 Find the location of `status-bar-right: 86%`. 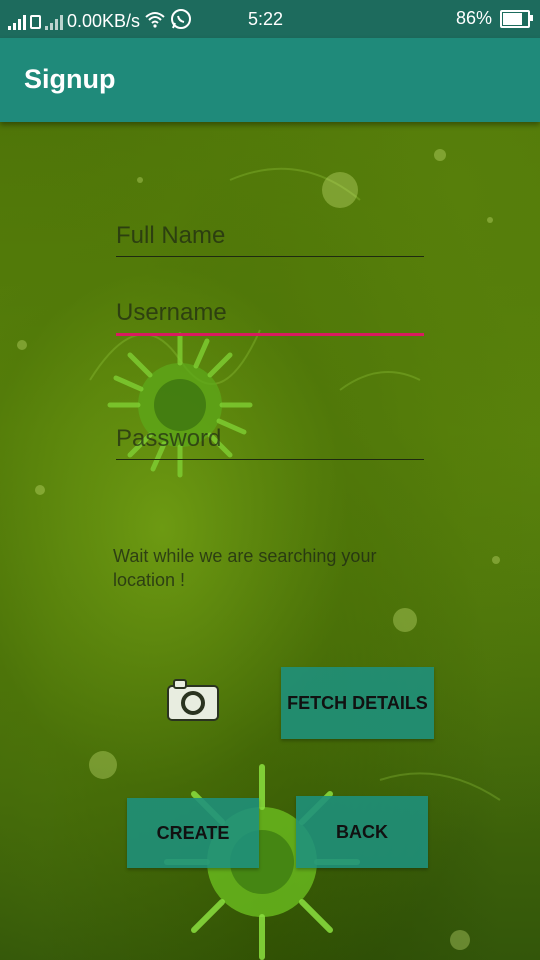

status-bar-right: 86% is located at coordinates (494, 18).